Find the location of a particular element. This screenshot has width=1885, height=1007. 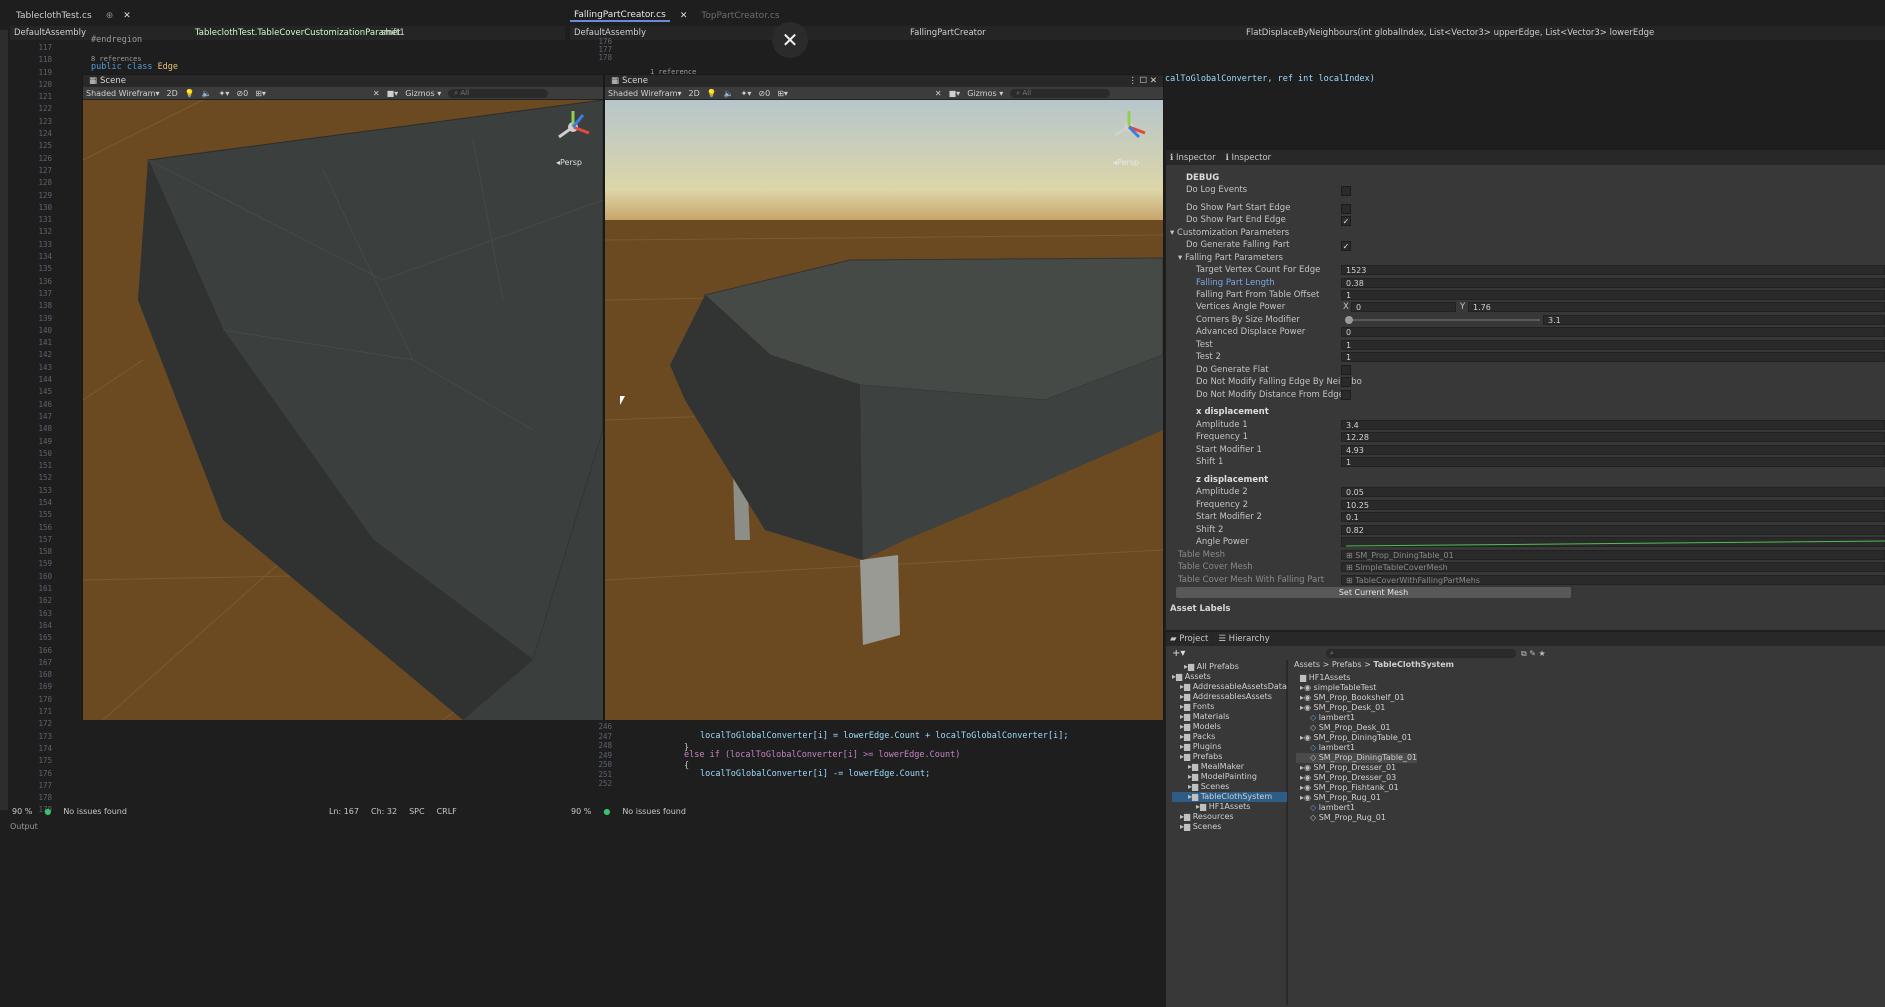

orientation-gizmo is located at coordinates (1129, 127).